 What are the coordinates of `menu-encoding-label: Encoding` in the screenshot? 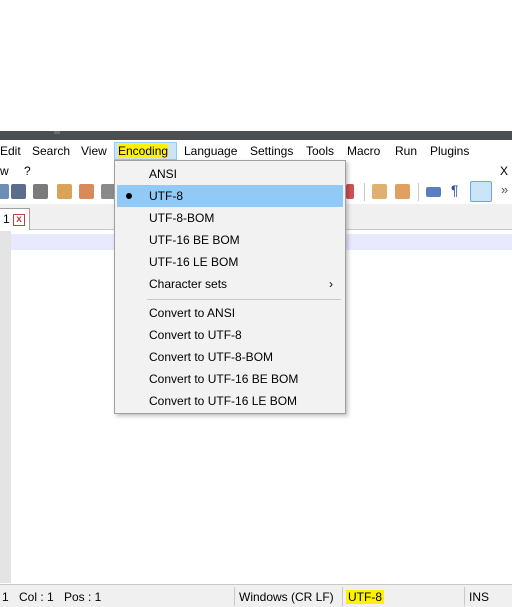 It's located at (143, 151).